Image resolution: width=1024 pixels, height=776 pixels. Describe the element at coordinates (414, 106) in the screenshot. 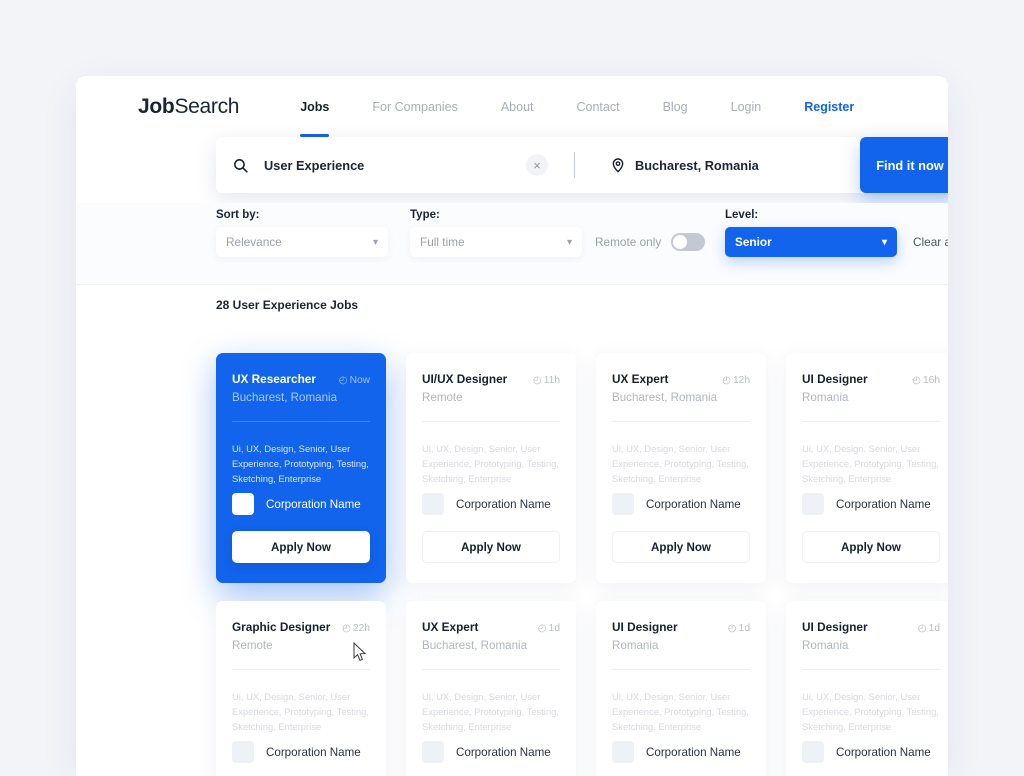

I see `nav-item-for-companies: For Companies` at that location.